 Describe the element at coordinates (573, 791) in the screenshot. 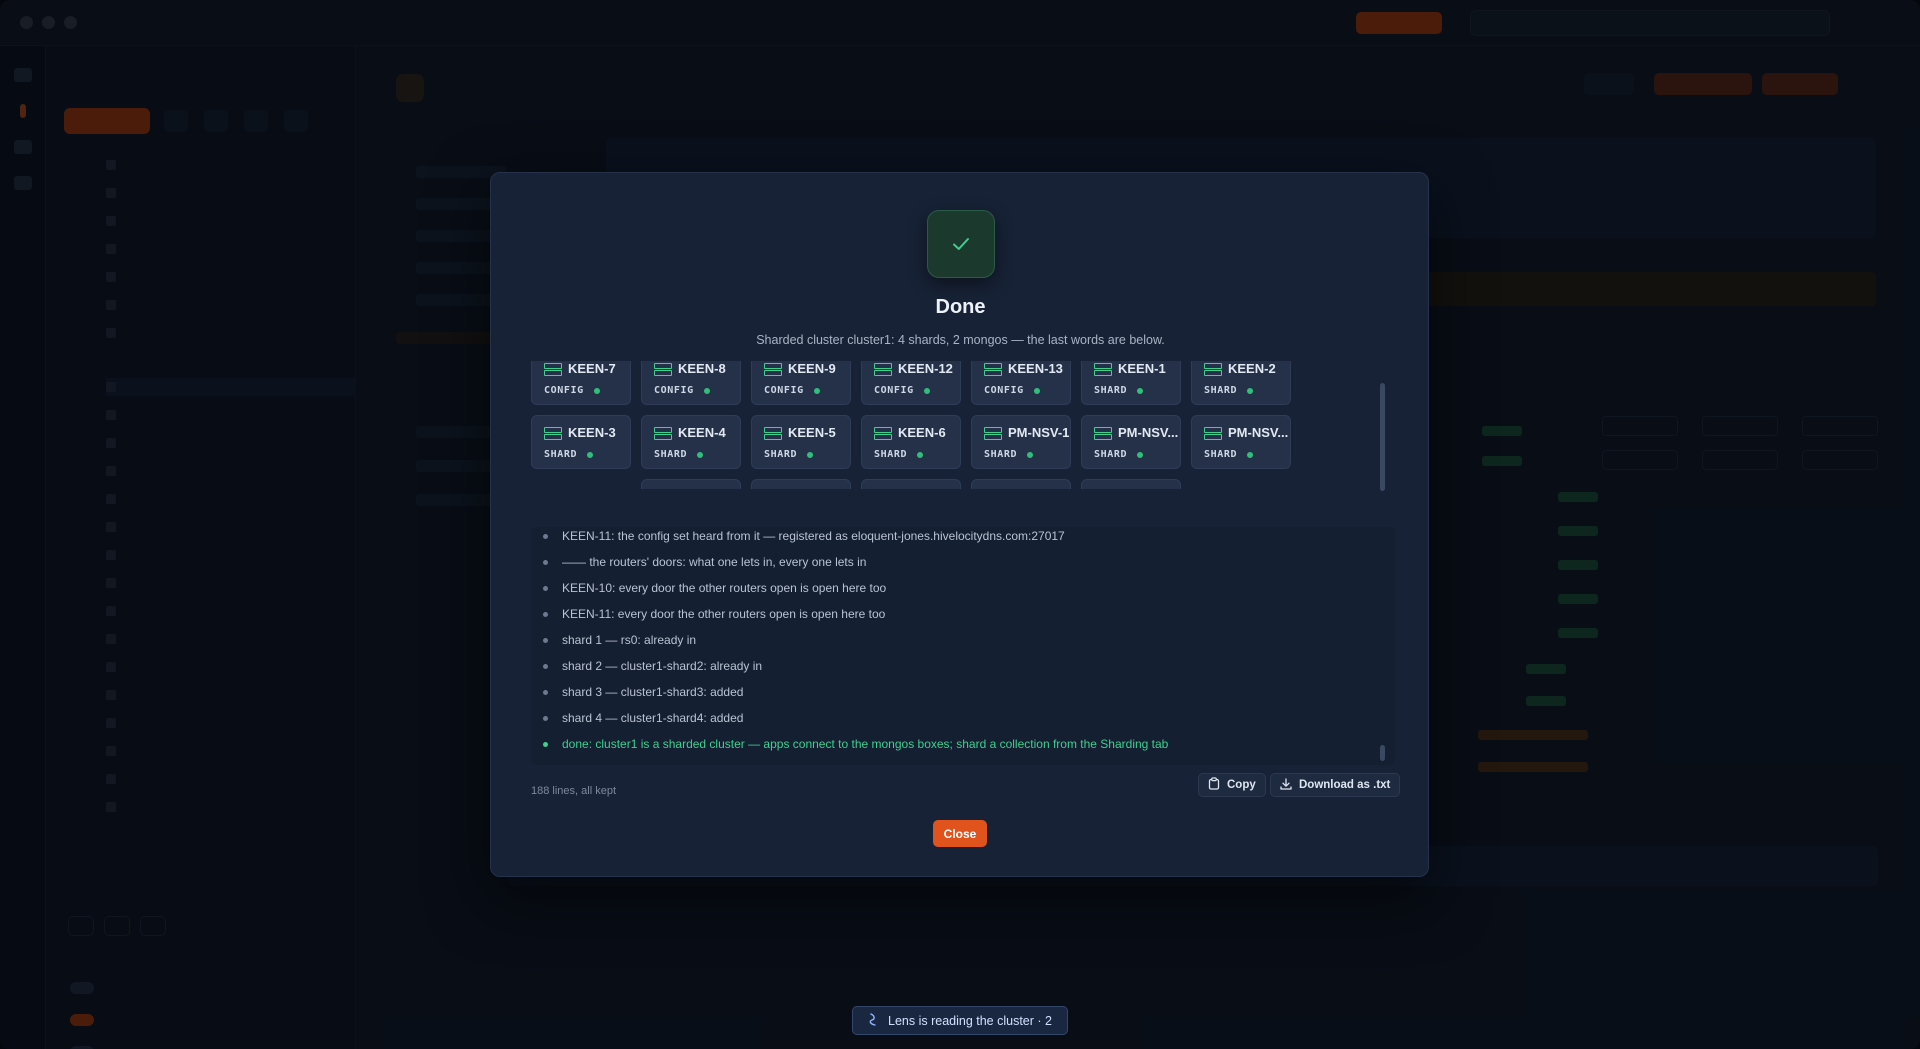

I see `log-line-count: 188 lines, all kept` at that location.